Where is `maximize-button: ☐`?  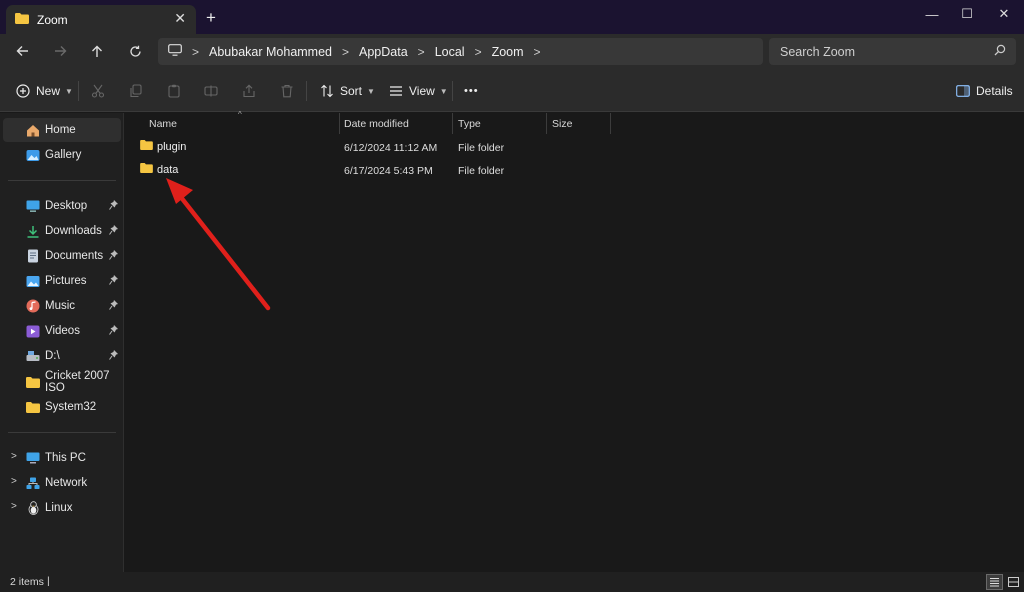
maximize-button: ☐ is located at coordinates (967, 14).